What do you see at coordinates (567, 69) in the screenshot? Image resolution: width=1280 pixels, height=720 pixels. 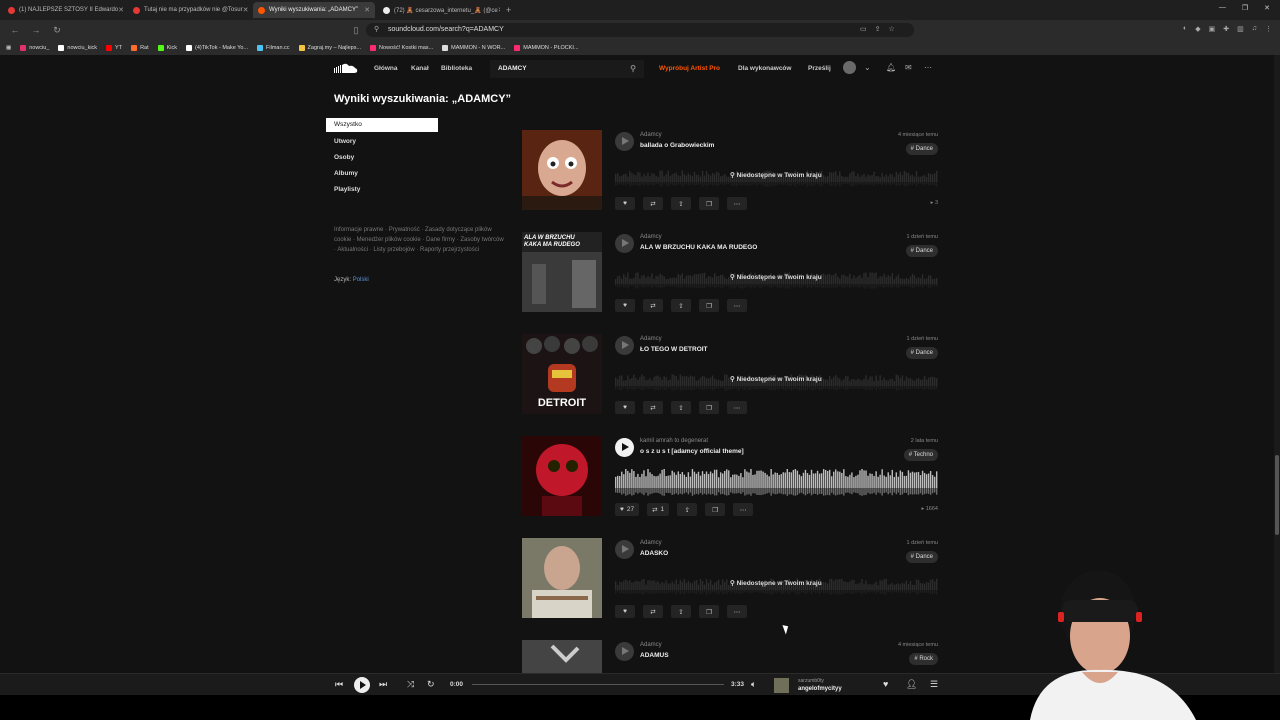 I see `search-input: ADAMCY ⚲` at bounding box center [567, 69].